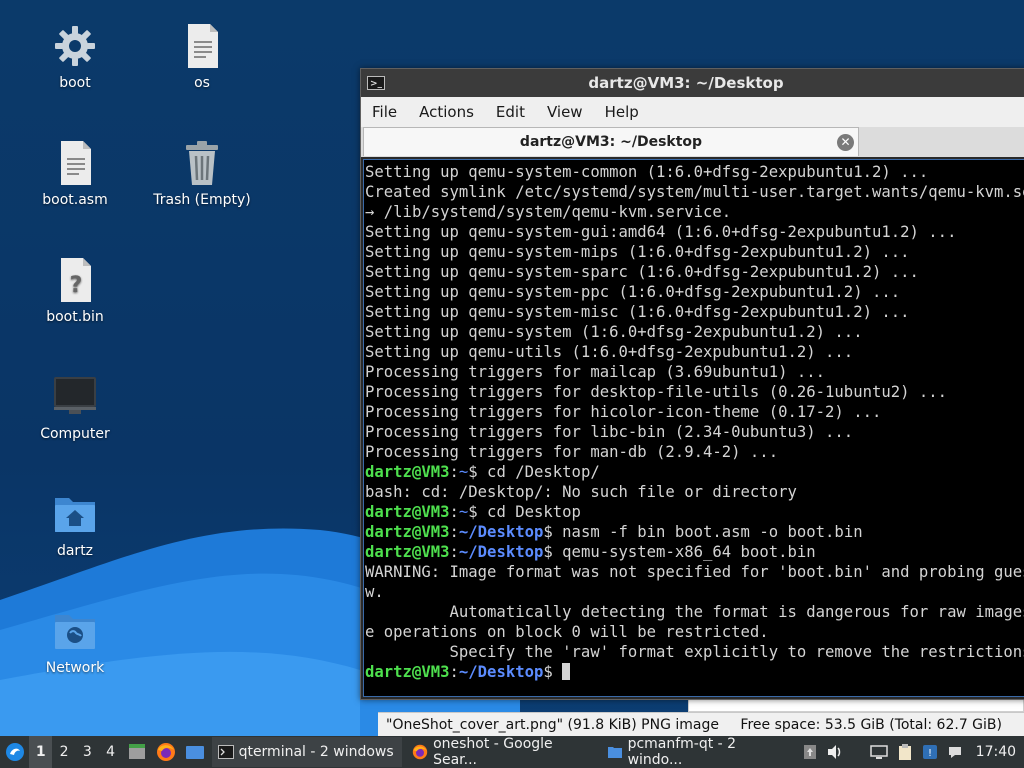  I want to click on firefox-icon, so click(165, 752).